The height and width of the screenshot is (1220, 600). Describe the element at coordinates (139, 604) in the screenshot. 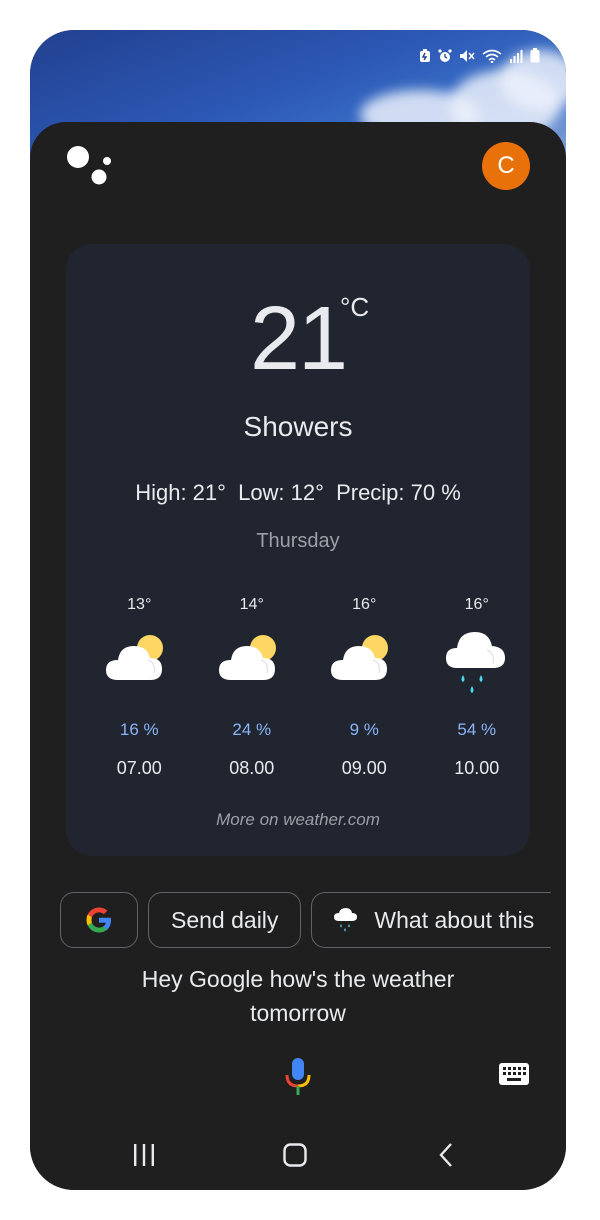

I see `hour-temp: 13°` at that location.